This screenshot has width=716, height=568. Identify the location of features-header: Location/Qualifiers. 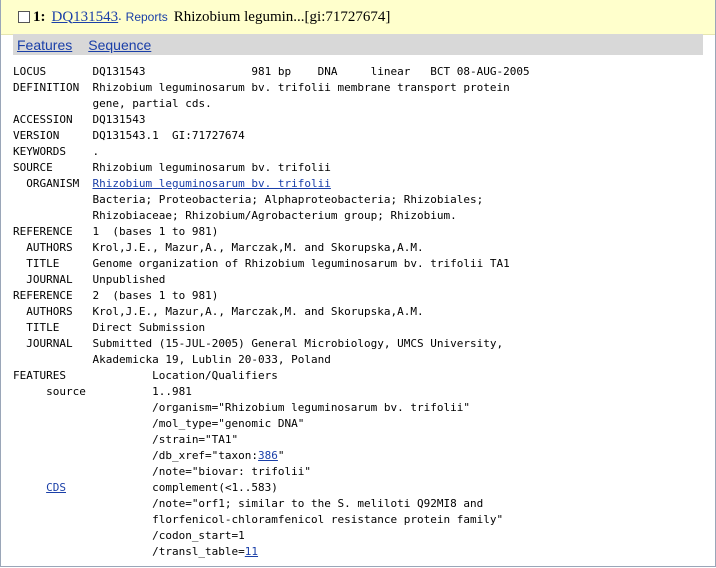
(215, 375).